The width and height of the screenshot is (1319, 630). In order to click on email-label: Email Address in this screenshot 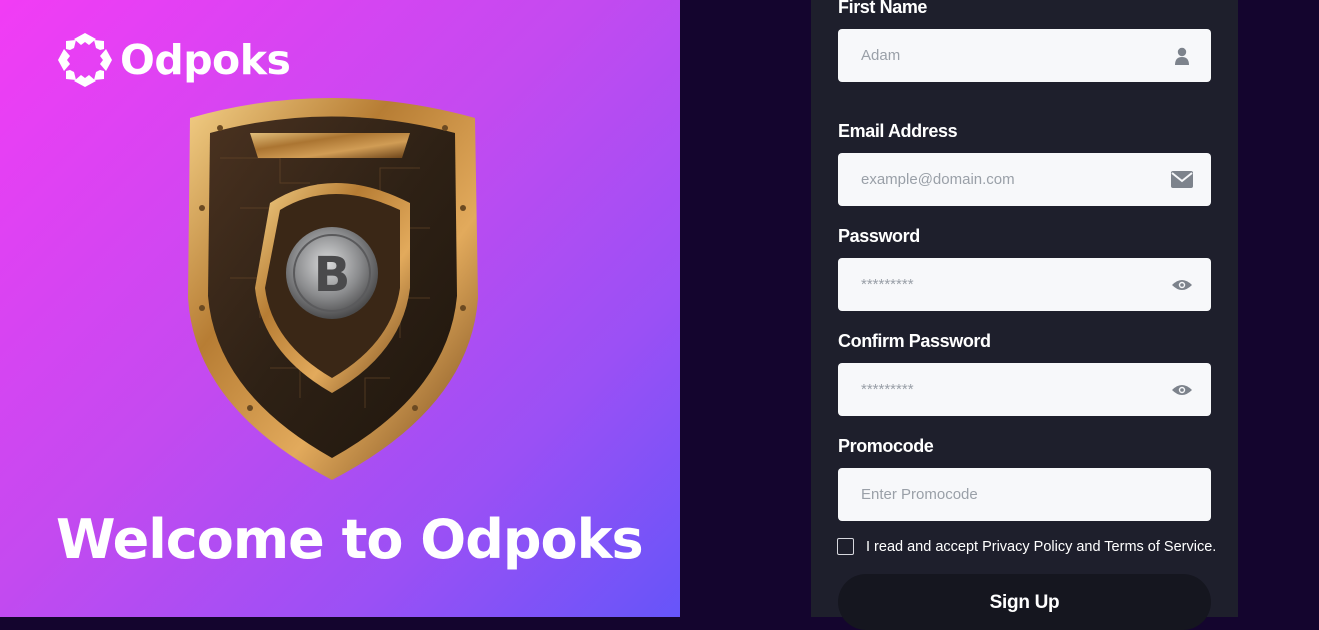, I will do `click(898, 131)`.